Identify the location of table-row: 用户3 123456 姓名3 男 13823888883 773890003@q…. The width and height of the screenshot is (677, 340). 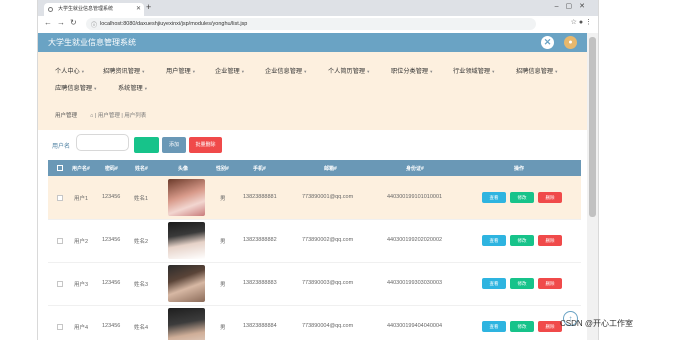
(314, 284).